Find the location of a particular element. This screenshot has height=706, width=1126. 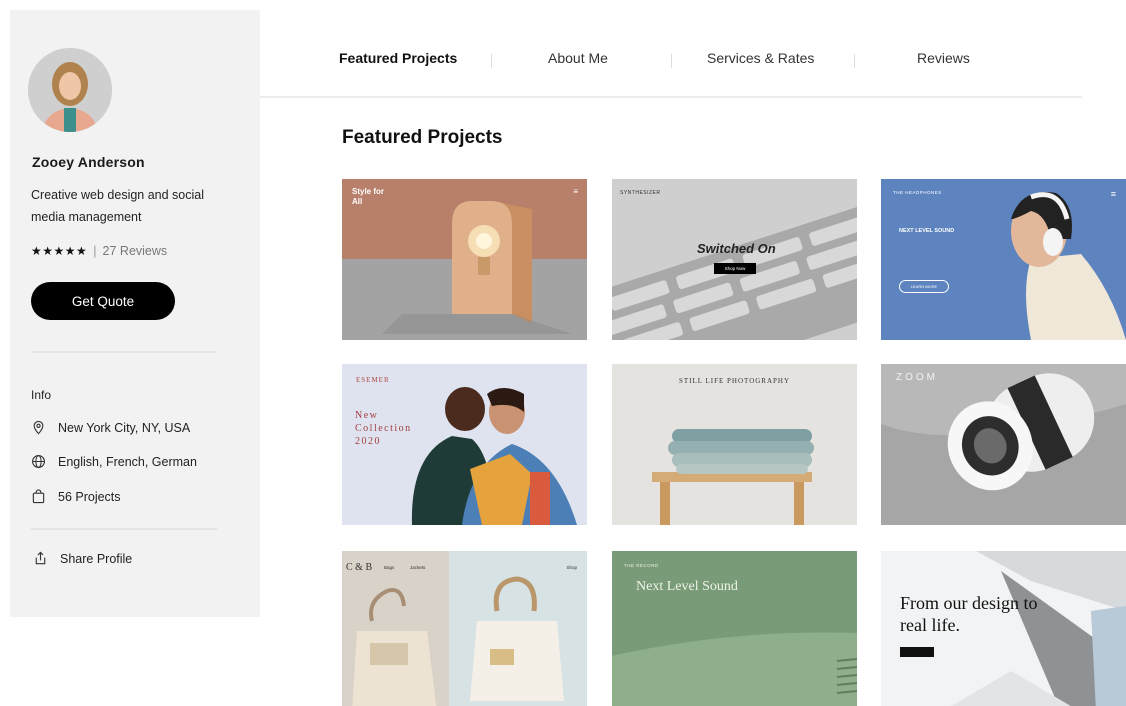

tile-brand: C & B is located at coordinates (359, 567).